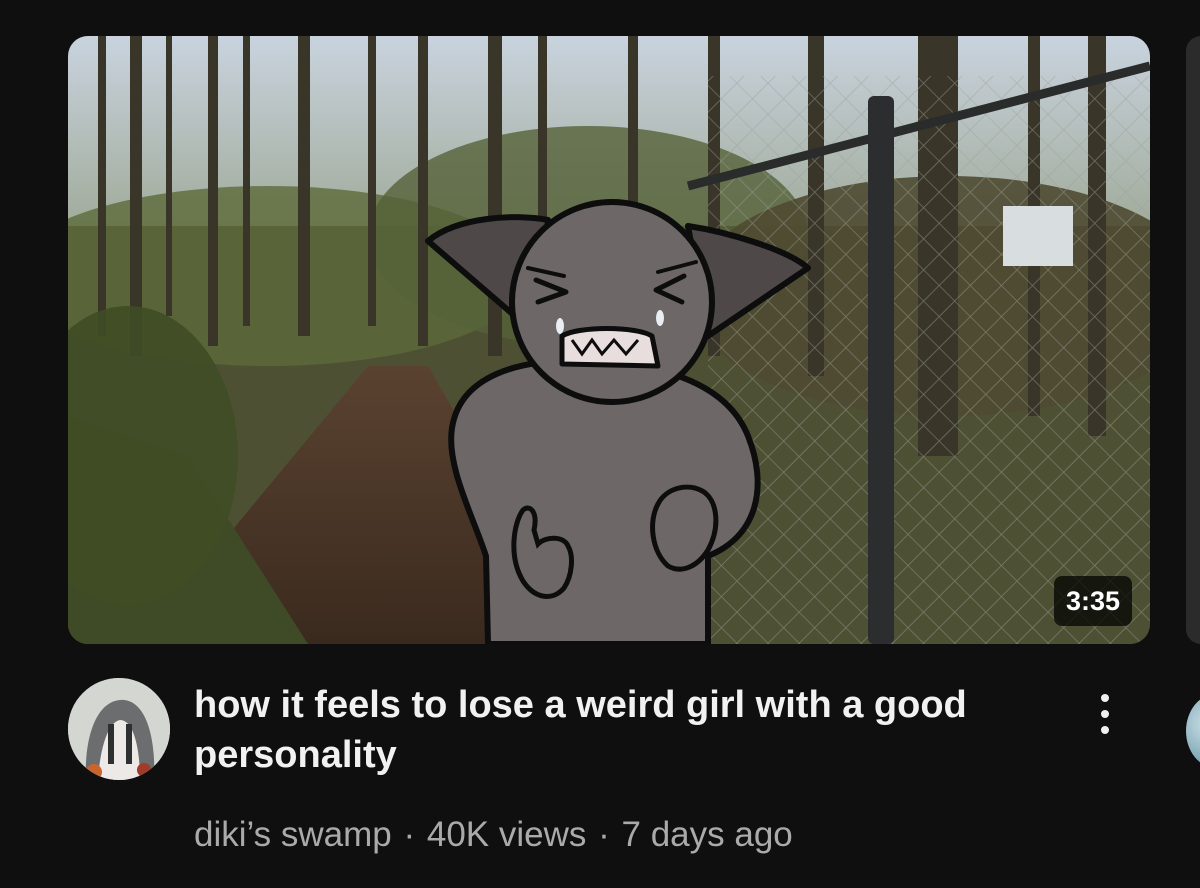 The width and height of the screenshot is (1200, 888). I want to click on upload-time: 7 days ago, so click(707, 834).